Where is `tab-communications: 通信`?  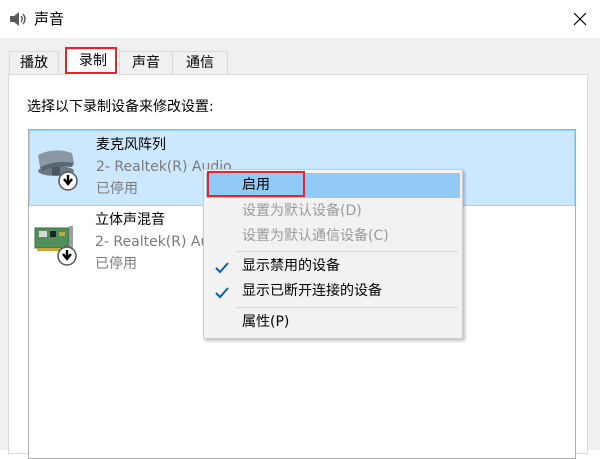
tab-communications: 通信 is located at coordinates (200, 63).